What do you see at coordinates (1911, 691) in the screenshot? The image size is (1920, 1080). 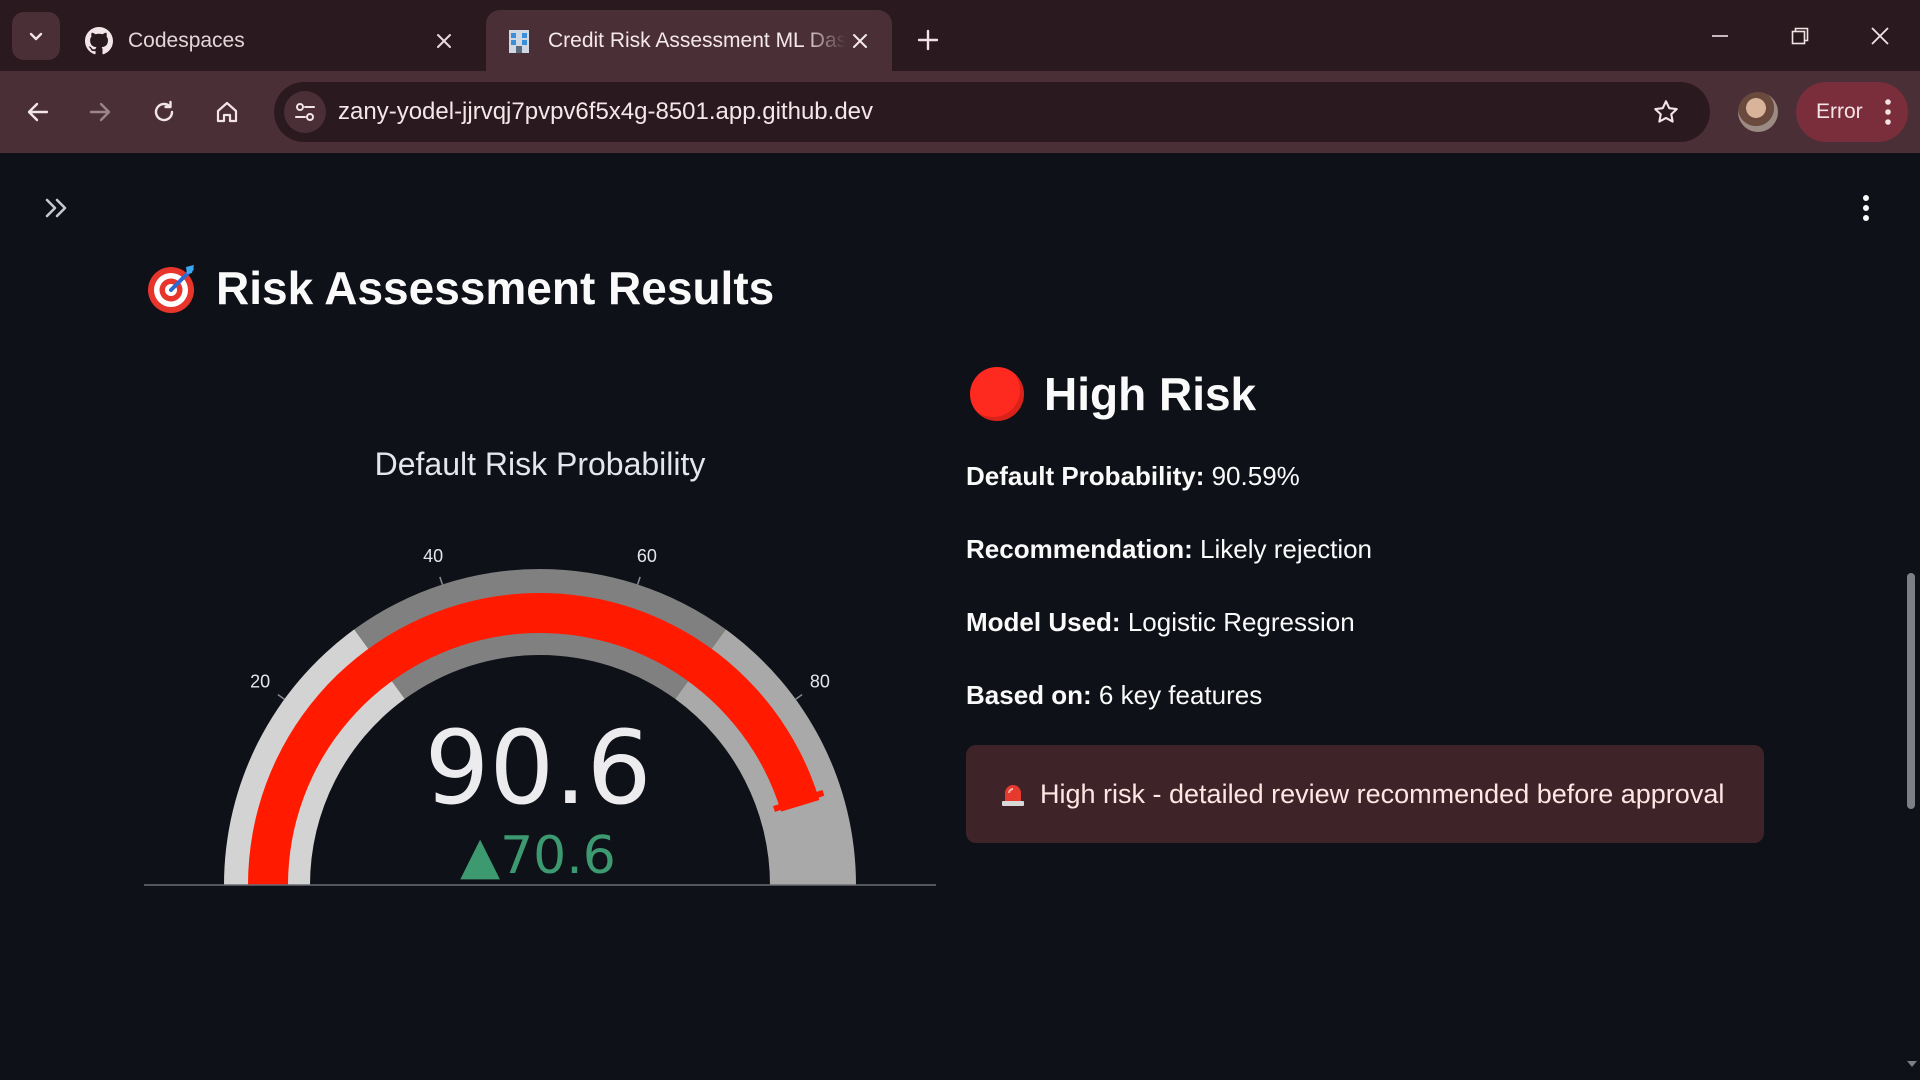 I see `scrollbar-thumb` at bounding box center [1911, 691].